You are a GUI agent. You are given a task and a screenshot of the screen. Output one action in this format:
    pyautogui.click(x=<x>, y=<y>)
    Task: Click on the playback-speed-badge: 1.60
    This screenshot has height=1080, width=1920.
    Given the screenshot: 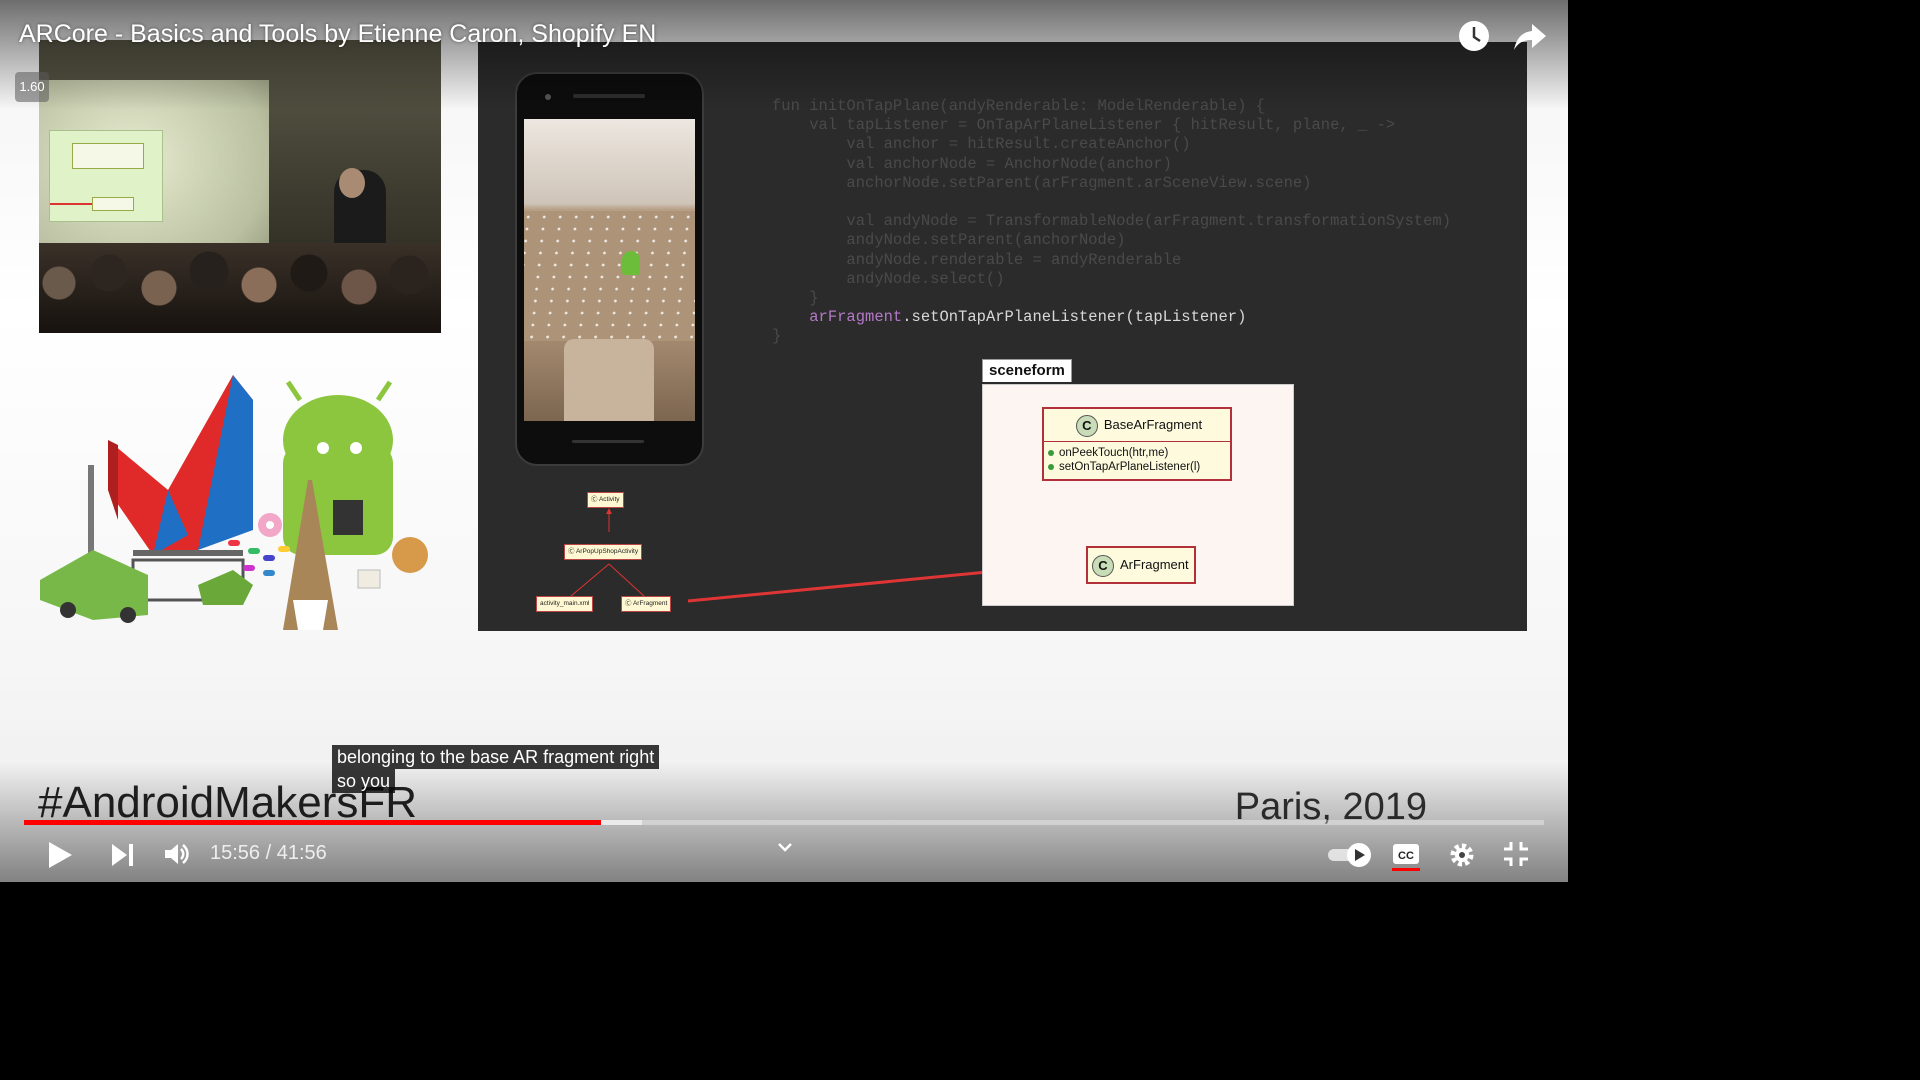 What is the action you would take?
    pyautogui.click(x=32, y=87)
    